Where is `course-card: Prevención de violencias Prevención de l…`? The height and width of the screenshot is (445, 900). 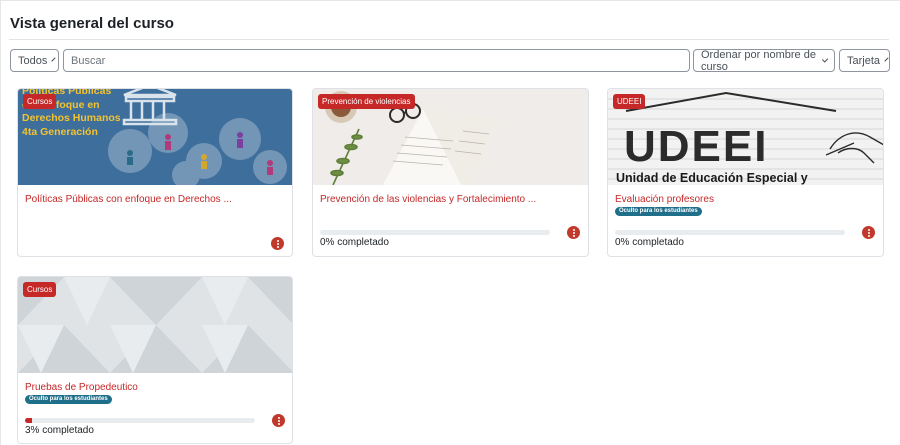 course-card: Prevención de violencias Prevención de l… is located at coordinates (450, 172).